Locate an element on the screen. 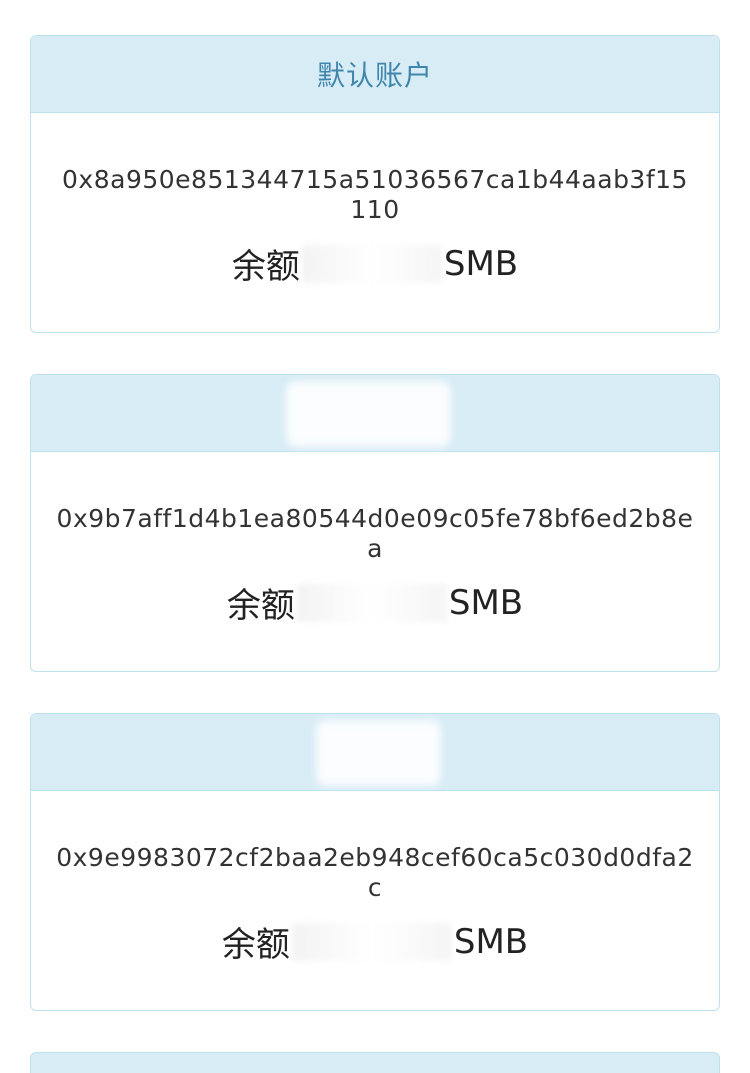 This screenshot has height=1073, width=750. account-title: 默认账户 is located at coordinates (374, 75).